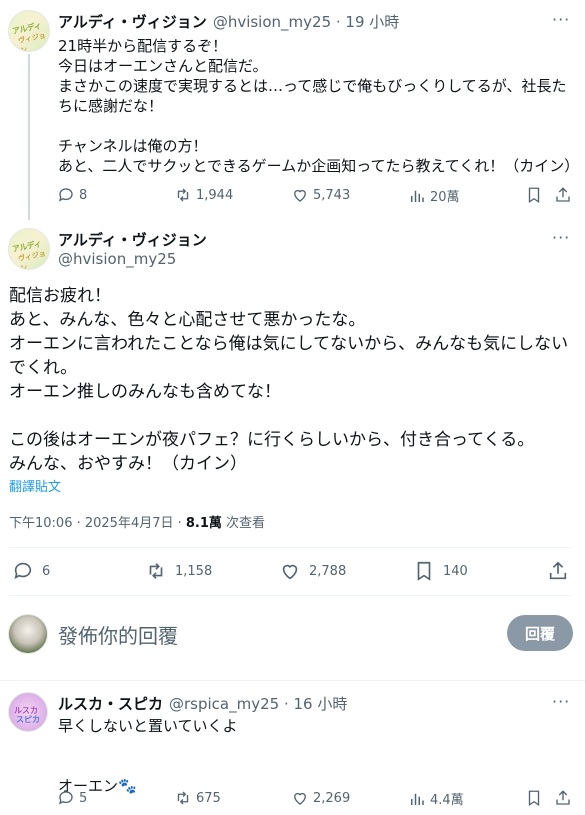  What do you see at coordinates (29, 137) in the screenshot?
I see `thread-connector` at bounding box center [29, 137].